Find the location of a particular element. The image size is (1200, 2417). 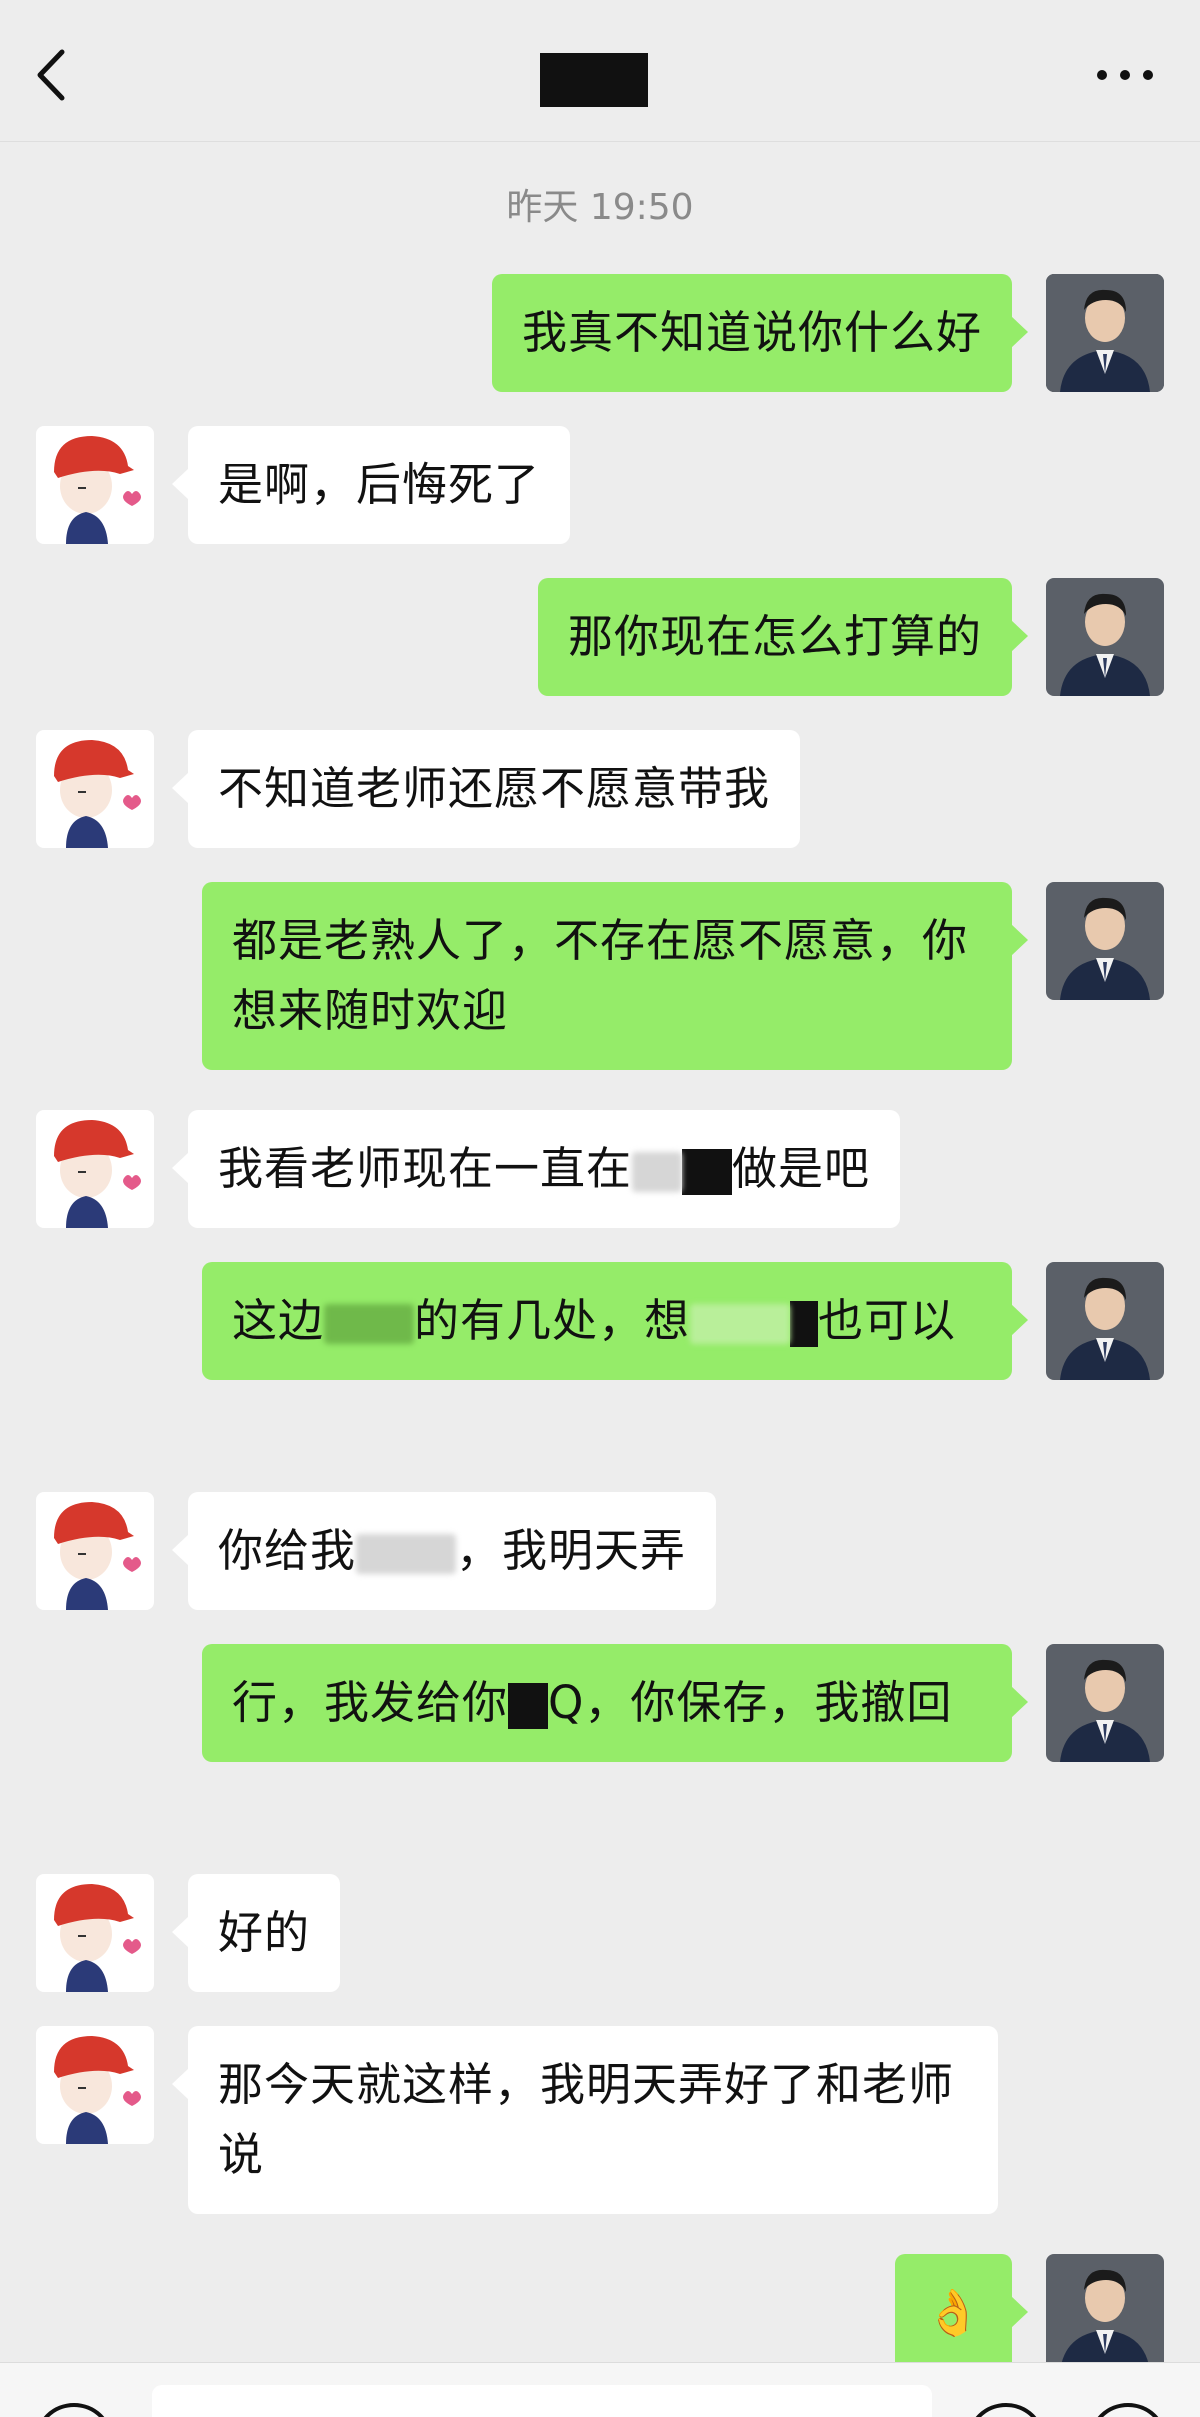

message-text: 也可以 is located at coordinates (887, 1320).